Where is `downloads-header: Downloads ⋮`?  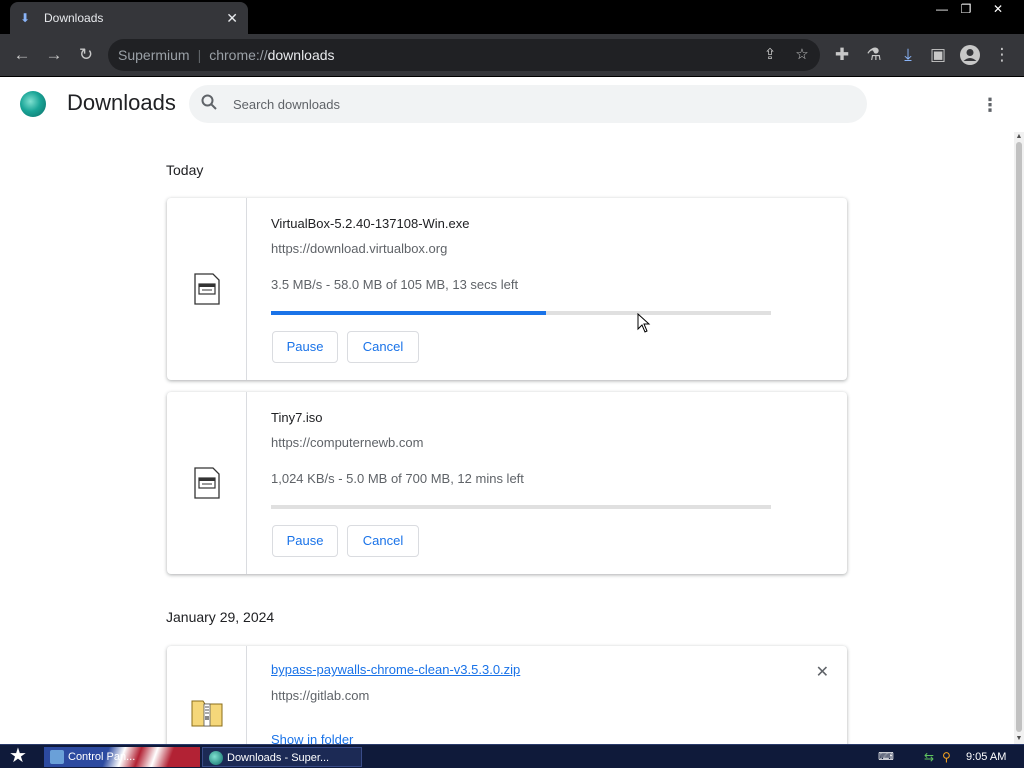
downloads-header: Downloads ⋮ is located at coordinates (512, 104).